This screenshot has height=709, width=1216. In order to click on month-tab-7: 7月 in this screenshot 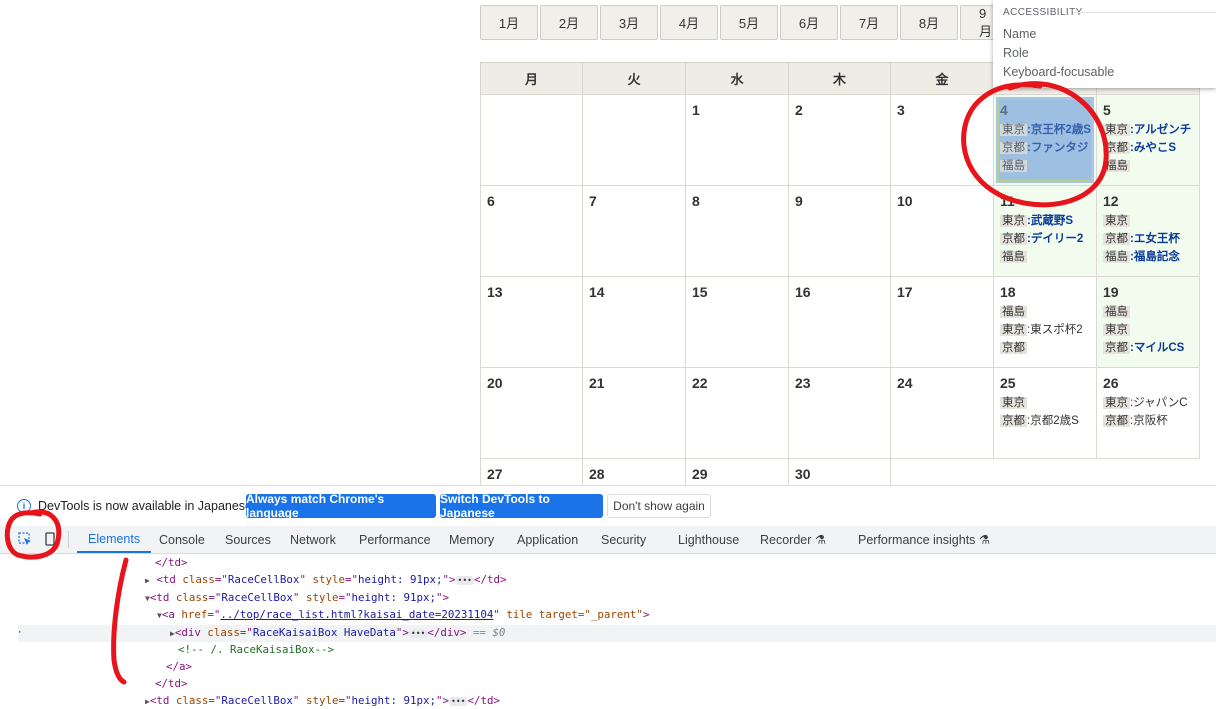, I will do `click(869, 22)`.